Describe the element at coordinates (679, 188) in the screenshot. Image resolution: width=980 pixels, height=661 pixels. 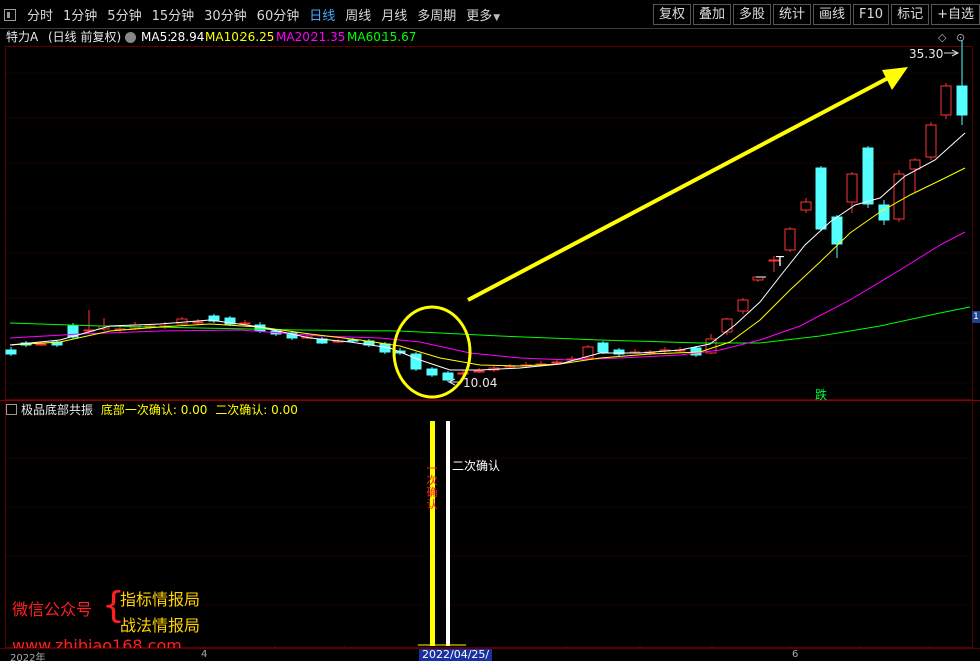
I see `uptrend-arrow-shaft` at that location.